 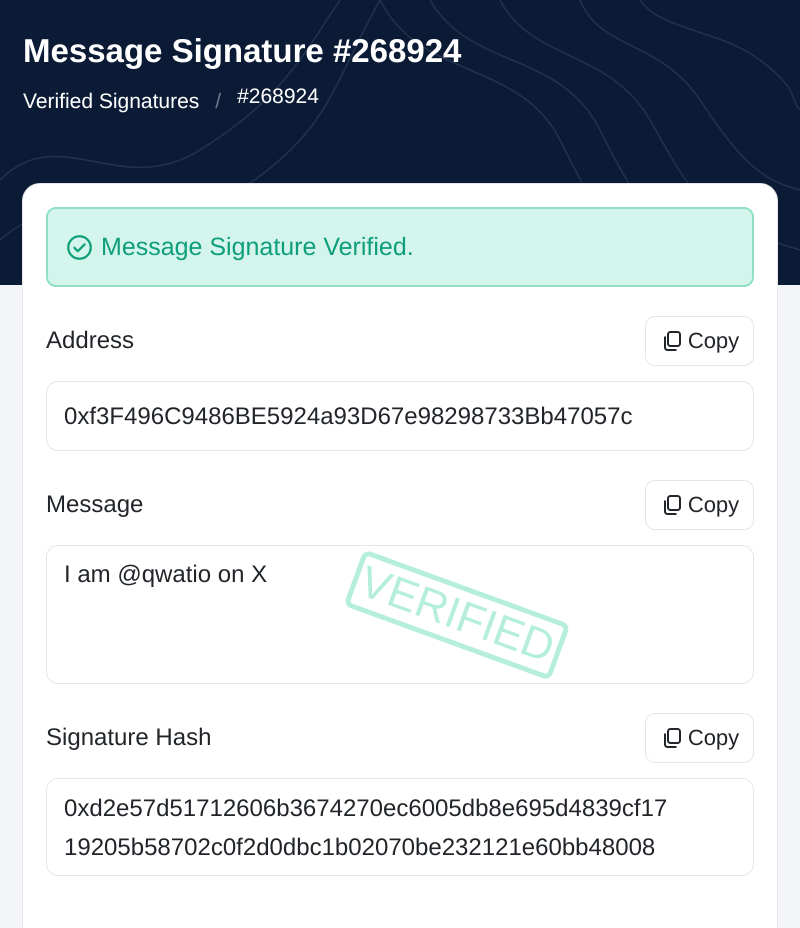 What do you see at coordinates (278, 97) in the screenshot?
I see `breadcrumb-current: #268924` at bounding box center [278, 97].